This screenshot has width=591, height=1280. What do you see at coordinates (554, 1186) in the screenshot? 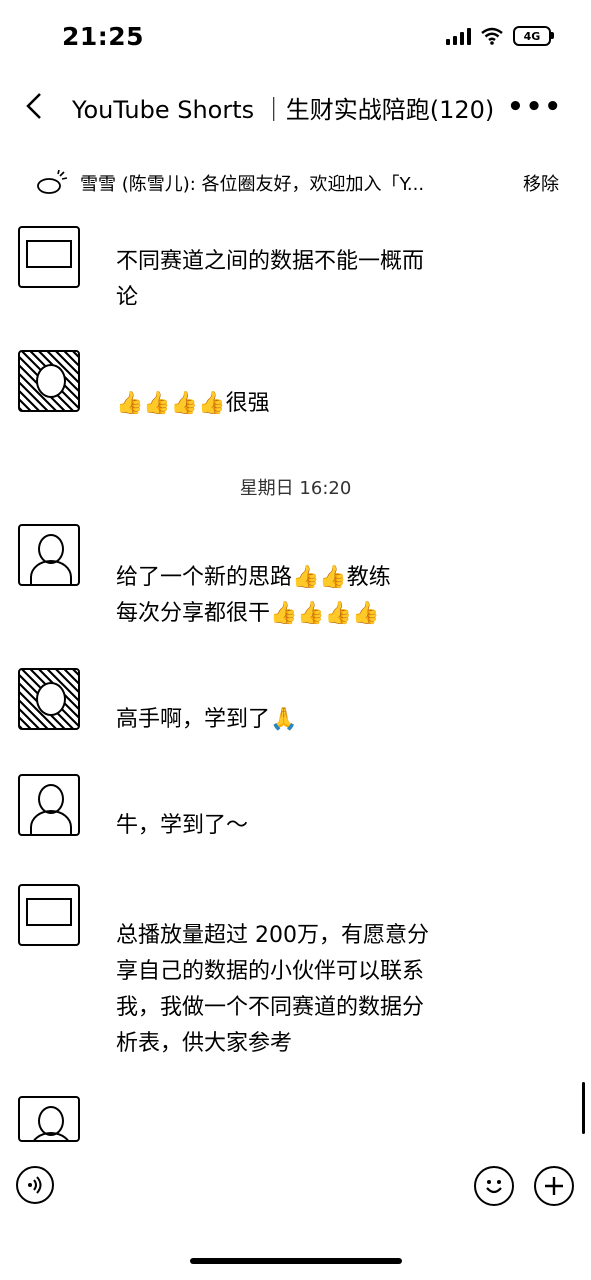
I see `plus-icon` at bounding box center [554, 1186].